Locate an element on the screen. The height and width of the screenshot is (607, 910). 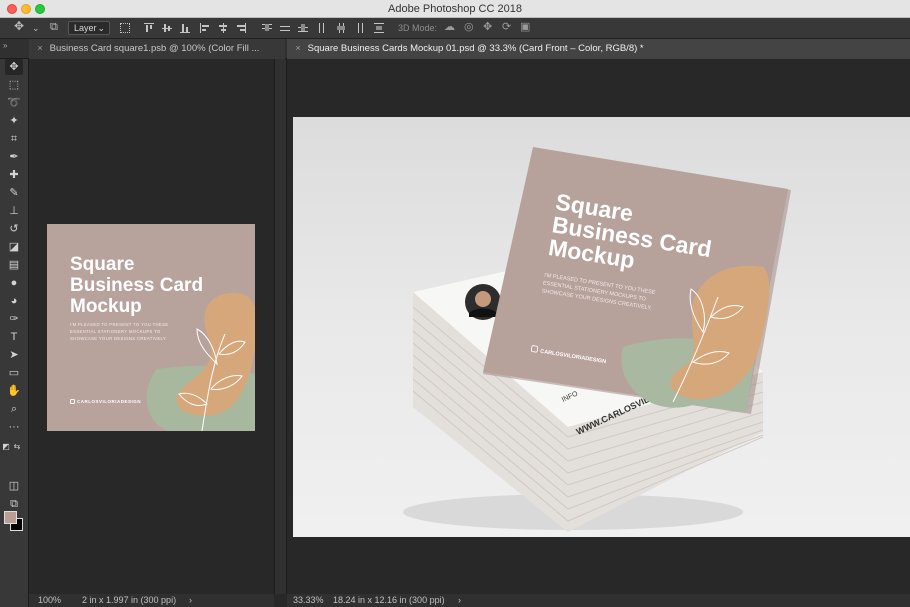
distribute-horizontal-center-icon is located at coordinates (341, 28).